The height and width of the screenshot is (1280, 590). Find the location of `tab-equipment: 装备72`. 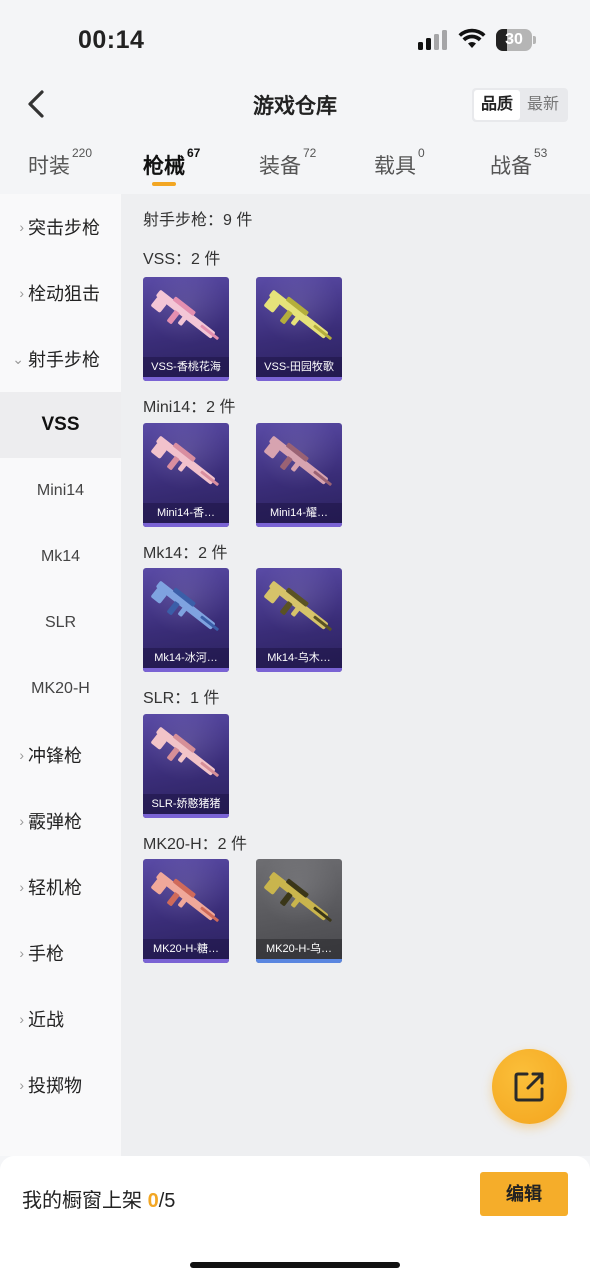

tab-equipment: 装备72 is located at coordinates (287, 163).